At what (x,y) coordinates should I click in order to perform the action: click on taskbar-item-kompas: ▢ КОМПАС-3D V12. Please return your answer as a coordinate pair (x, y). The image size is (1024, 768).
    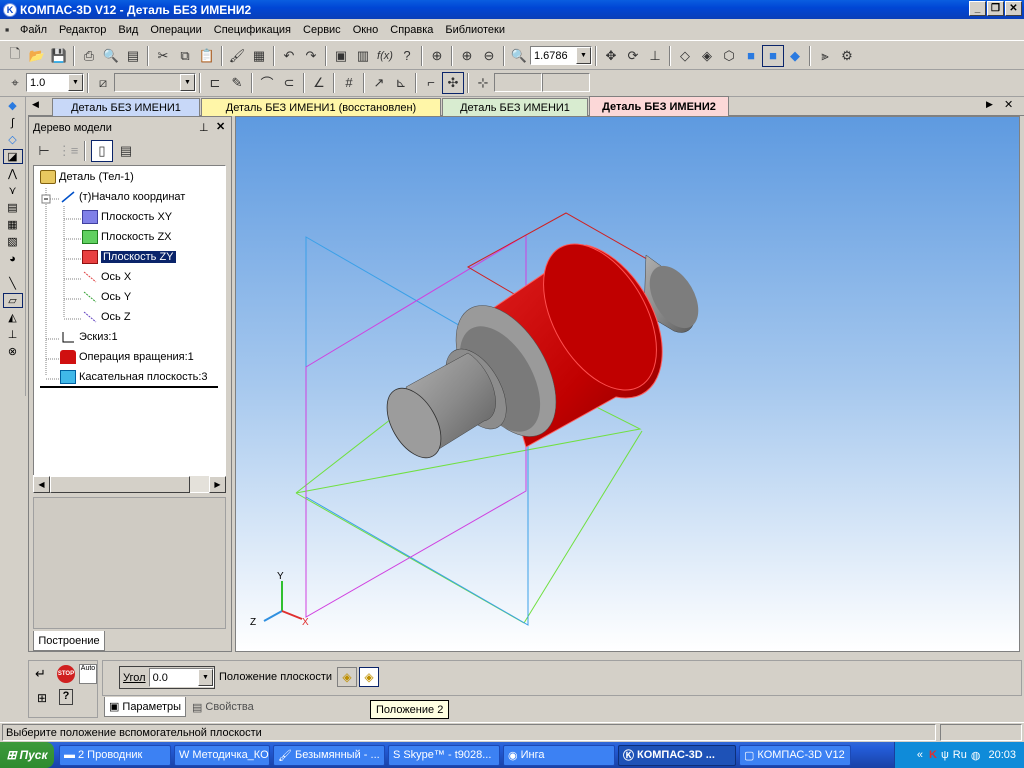
    Looking at the image, I should click on (795, 755).